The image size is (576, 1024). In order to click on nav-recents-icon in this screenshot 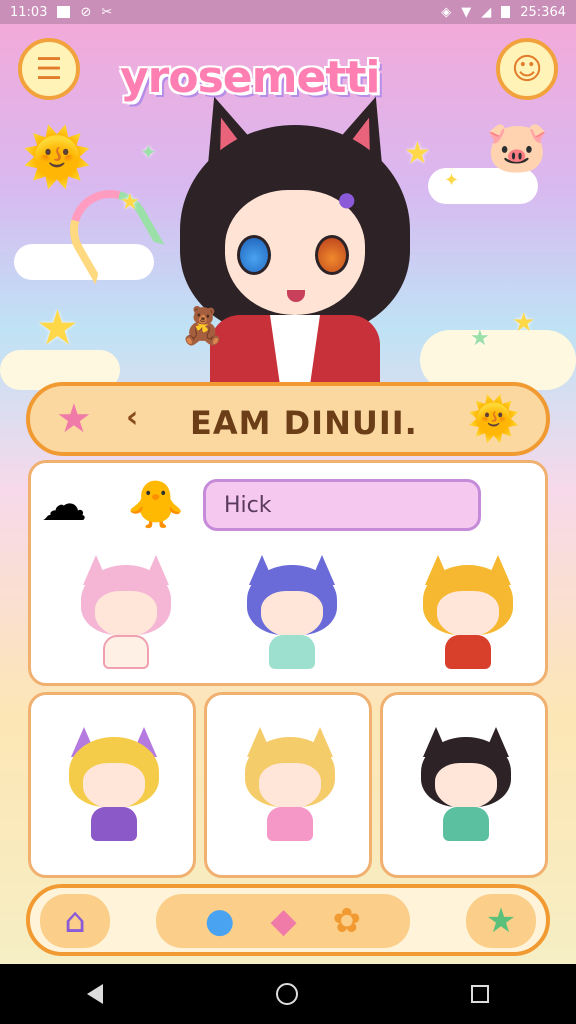, I will do `click(480, 994)`.